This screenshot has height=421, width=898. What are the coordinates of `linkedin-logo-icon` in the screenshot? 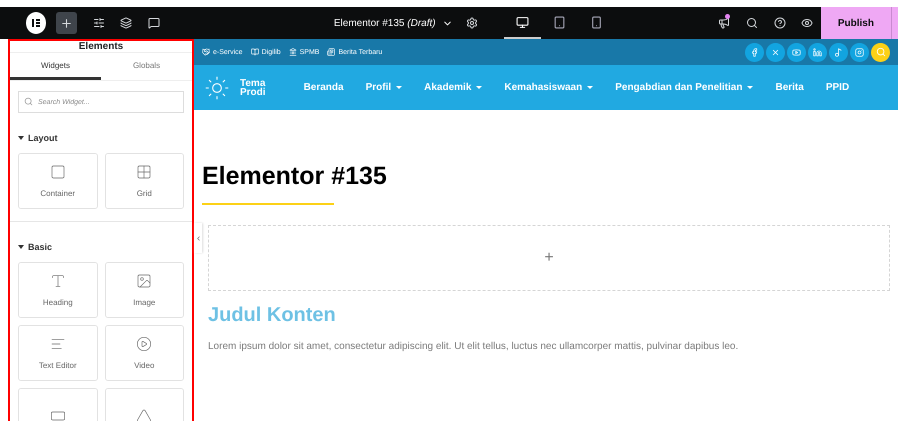 It's located at (817, 52).